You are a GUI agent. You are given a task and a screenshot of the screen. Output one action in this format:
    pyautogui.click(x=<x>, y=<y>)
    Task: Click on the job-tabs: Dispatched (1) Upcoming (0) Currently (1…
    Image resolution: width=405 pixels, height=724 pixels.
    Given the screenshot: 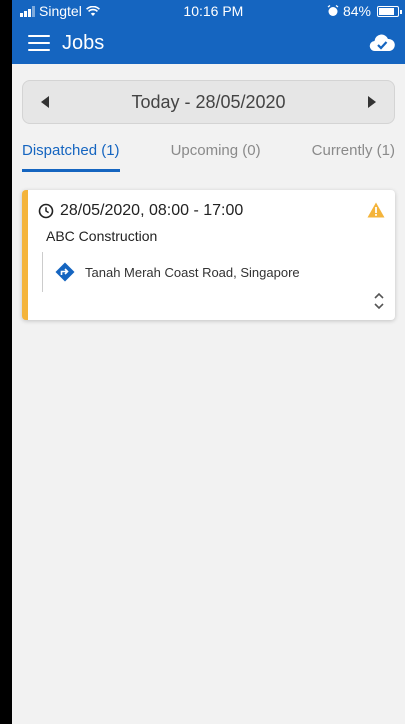 What is the action you would take?
    pyautogui.click(x=208, y=157)
    